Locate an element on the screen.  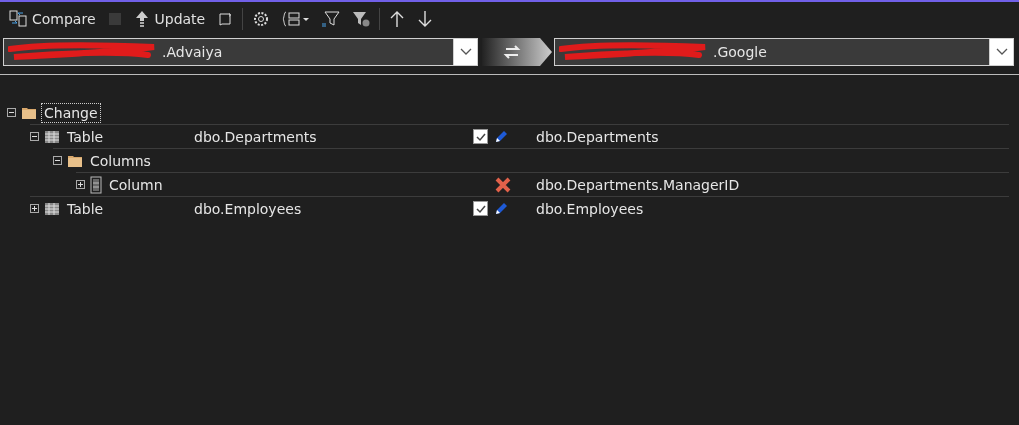
column-icon is located at coordinates (96, 184).